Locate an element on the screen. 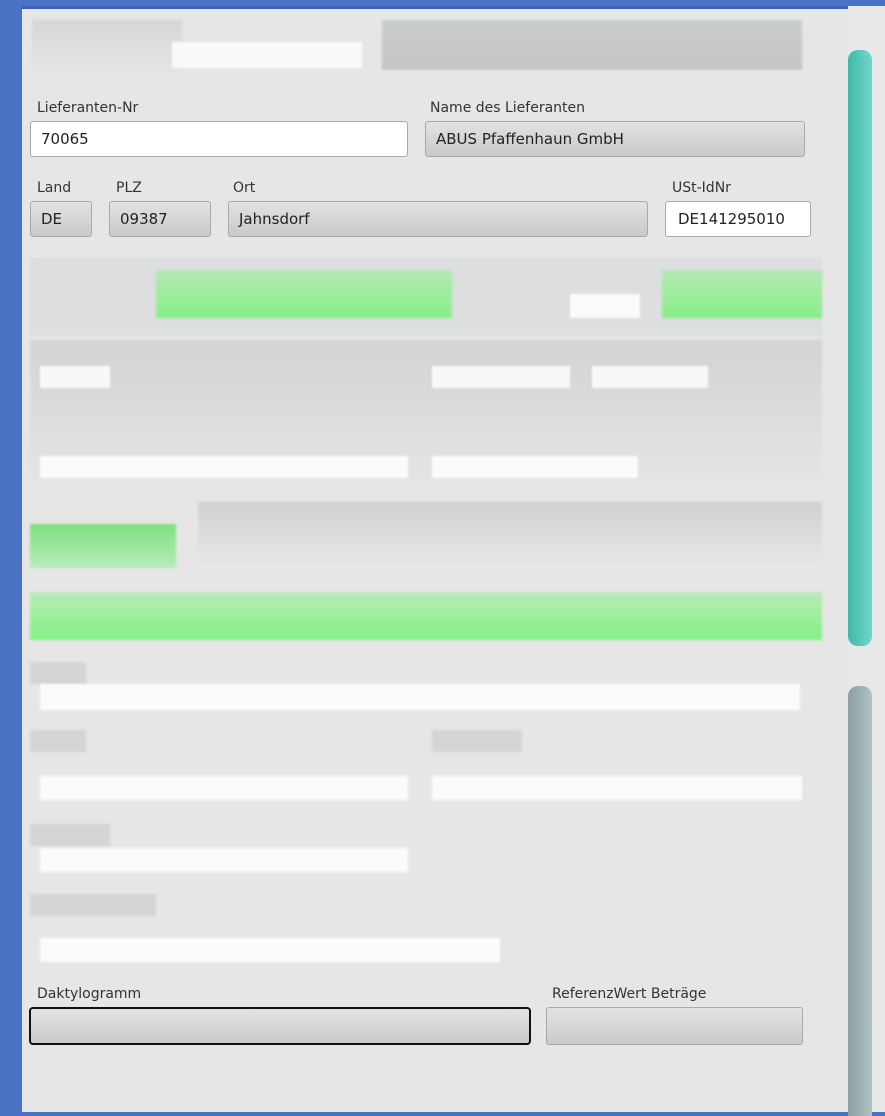 This screenshot has width=885, height=1116. fingerprint-field is located at coordinates (280, 1026).